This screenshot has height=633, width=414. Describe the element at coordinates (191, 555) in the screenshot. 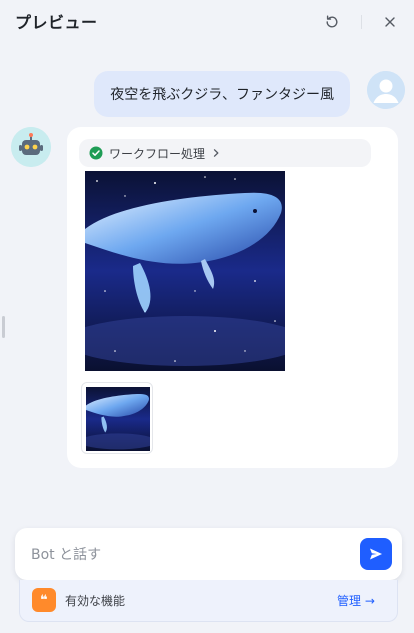

I see `message-input` at that location.